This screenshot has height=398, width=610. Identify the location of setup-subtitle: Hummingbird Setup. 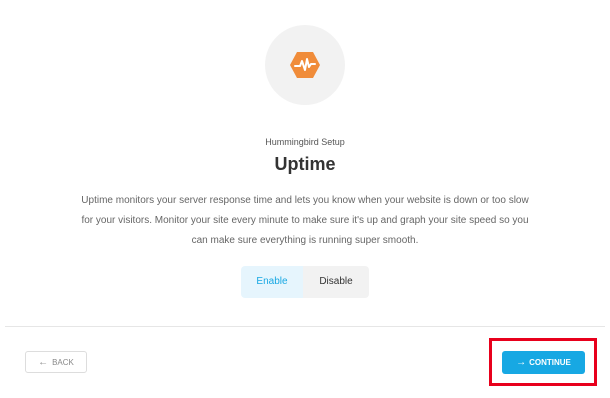
(305, 142).